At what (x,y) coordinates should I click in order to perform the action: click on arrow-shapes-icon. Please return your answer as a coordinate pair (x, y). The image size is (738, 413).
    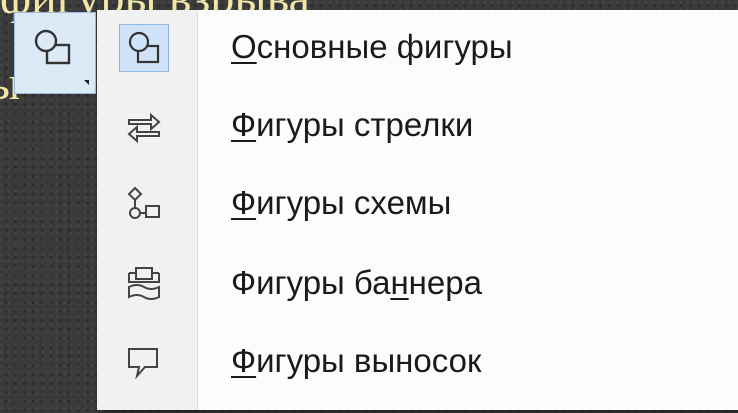
    Looking at the image, I should click on (144, 126).